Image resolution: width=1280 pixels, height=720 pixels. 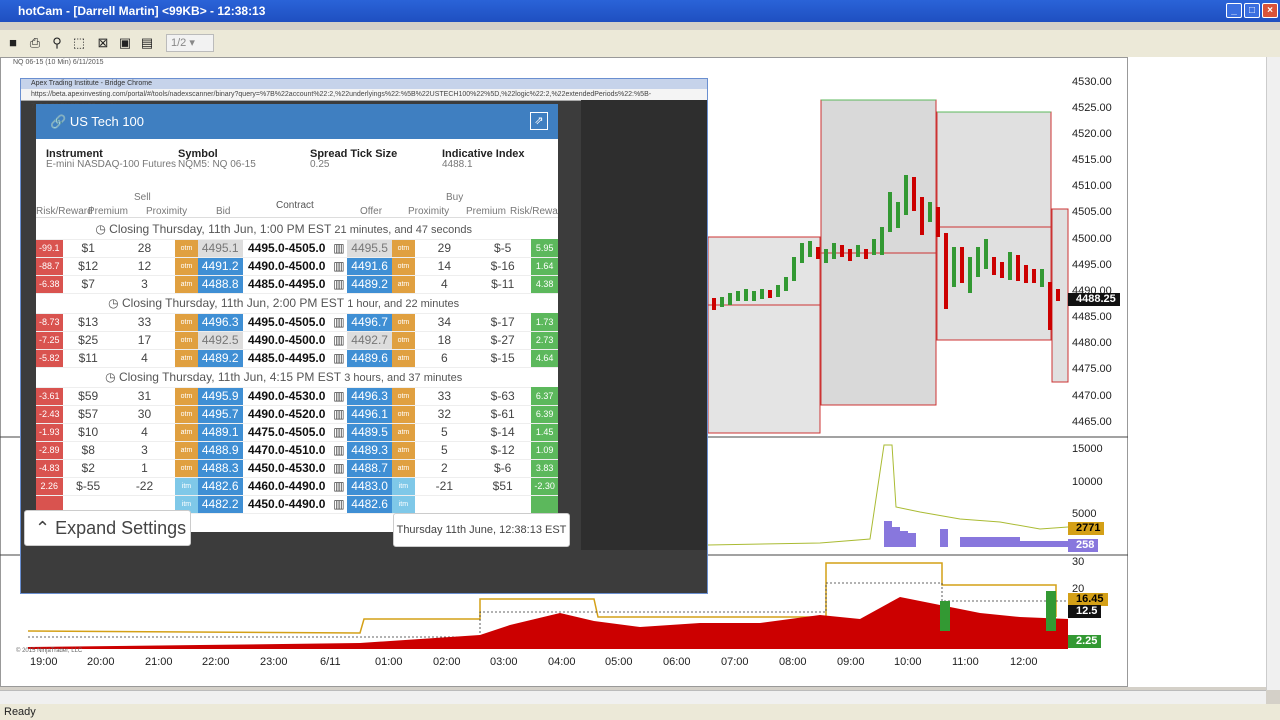 I want to click on vertical-scrollbar, so click(x=1273, y=373).